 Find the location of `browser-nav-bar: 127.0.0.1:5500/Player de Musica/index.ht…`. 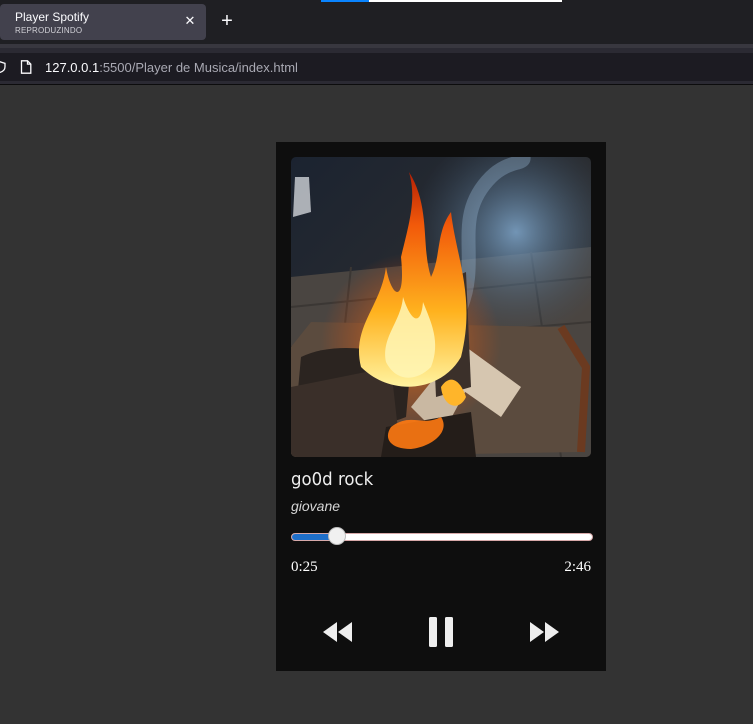

browser-nav-bar: 127.0.0.1:5500/Player de Musica/index.ht… is located at coordinates (376, 64).